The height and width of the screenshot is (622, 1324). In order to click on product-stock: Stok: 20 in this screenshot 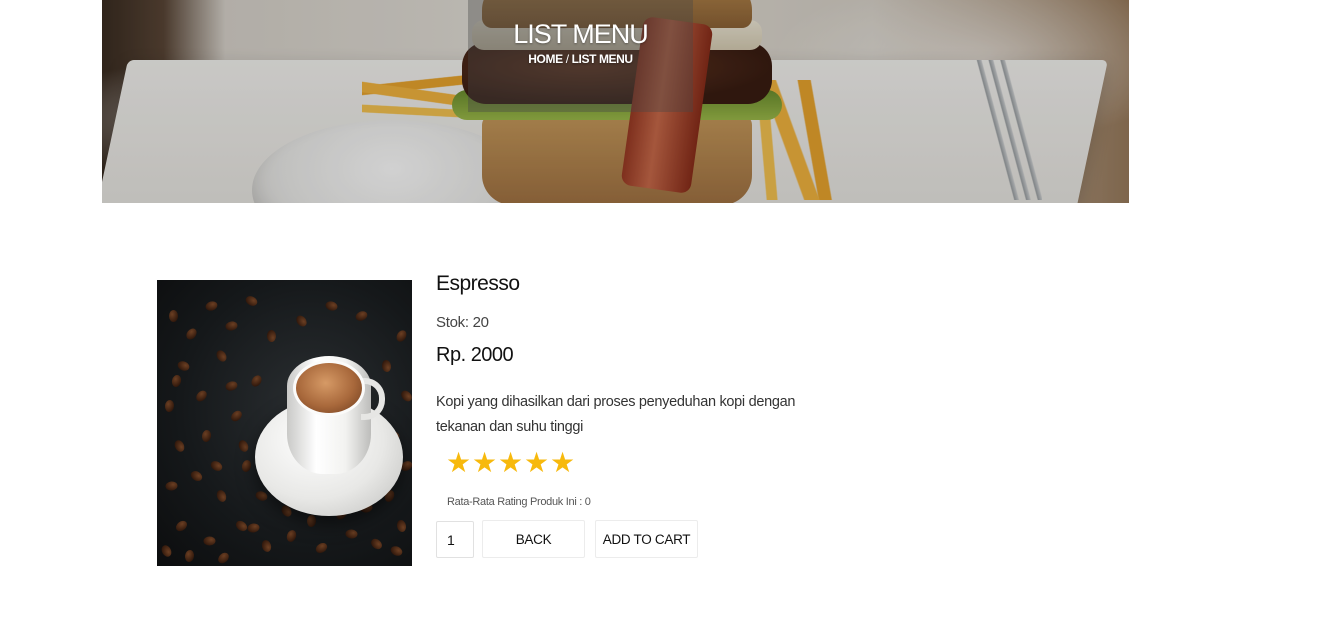, I will do `click(462, 322)`.